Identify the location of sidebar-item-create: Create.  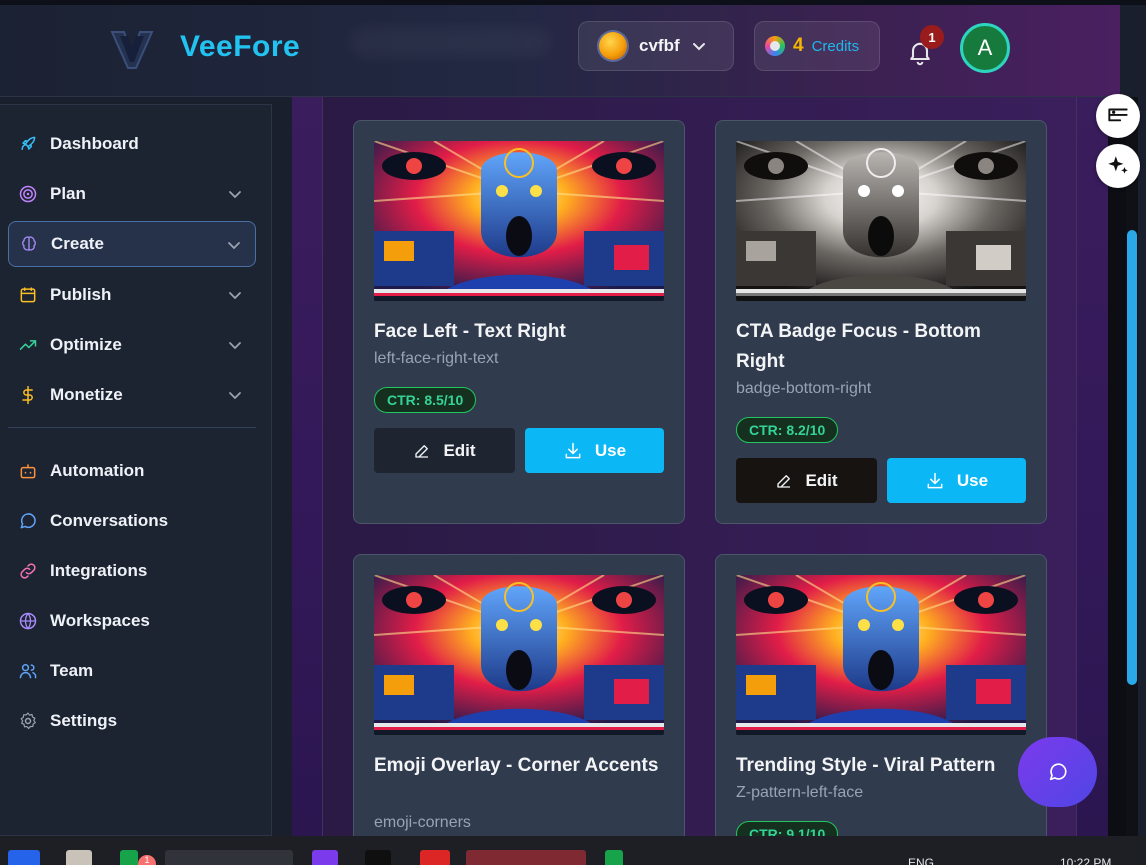
(132, 244).